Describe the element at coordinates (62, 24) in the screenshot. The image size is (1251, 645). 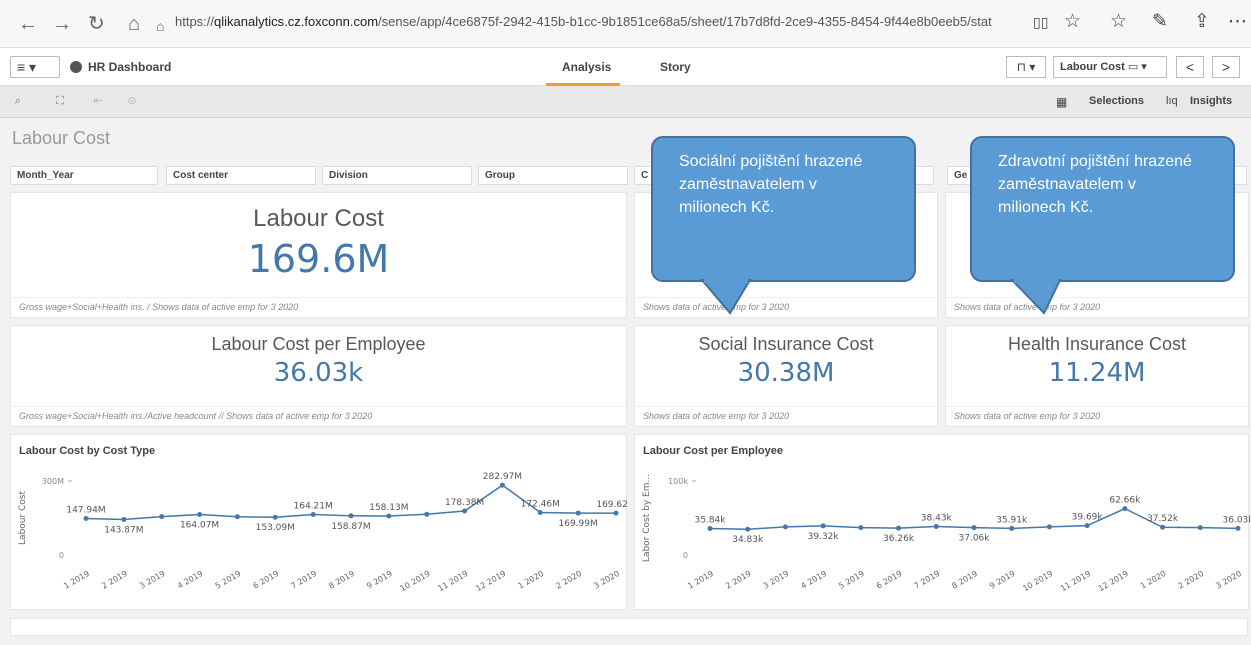
I see `forward-arrow-icon: →` at that location.